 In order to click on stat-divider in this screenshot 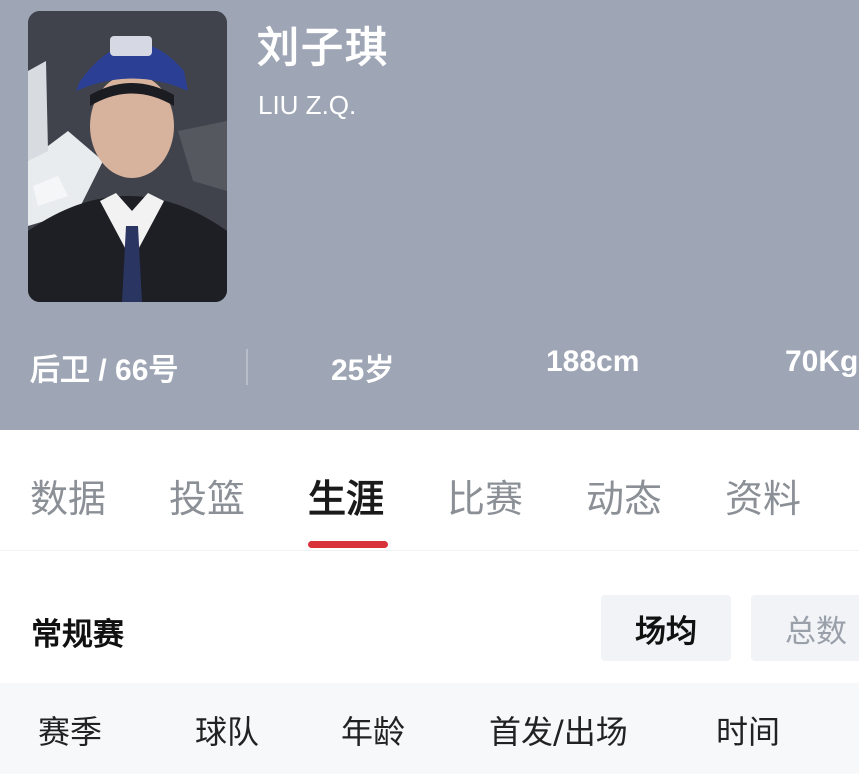, I will do `click(247, 367)`.